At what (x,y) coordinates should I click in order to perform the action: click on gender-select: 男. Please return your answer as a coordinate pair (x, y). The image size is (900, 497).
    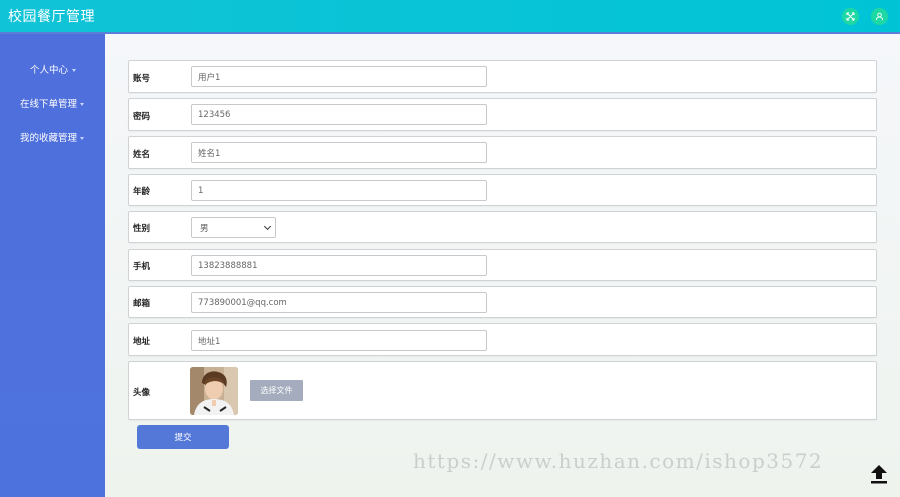
    Looking at the image, I should click on (233, 227).